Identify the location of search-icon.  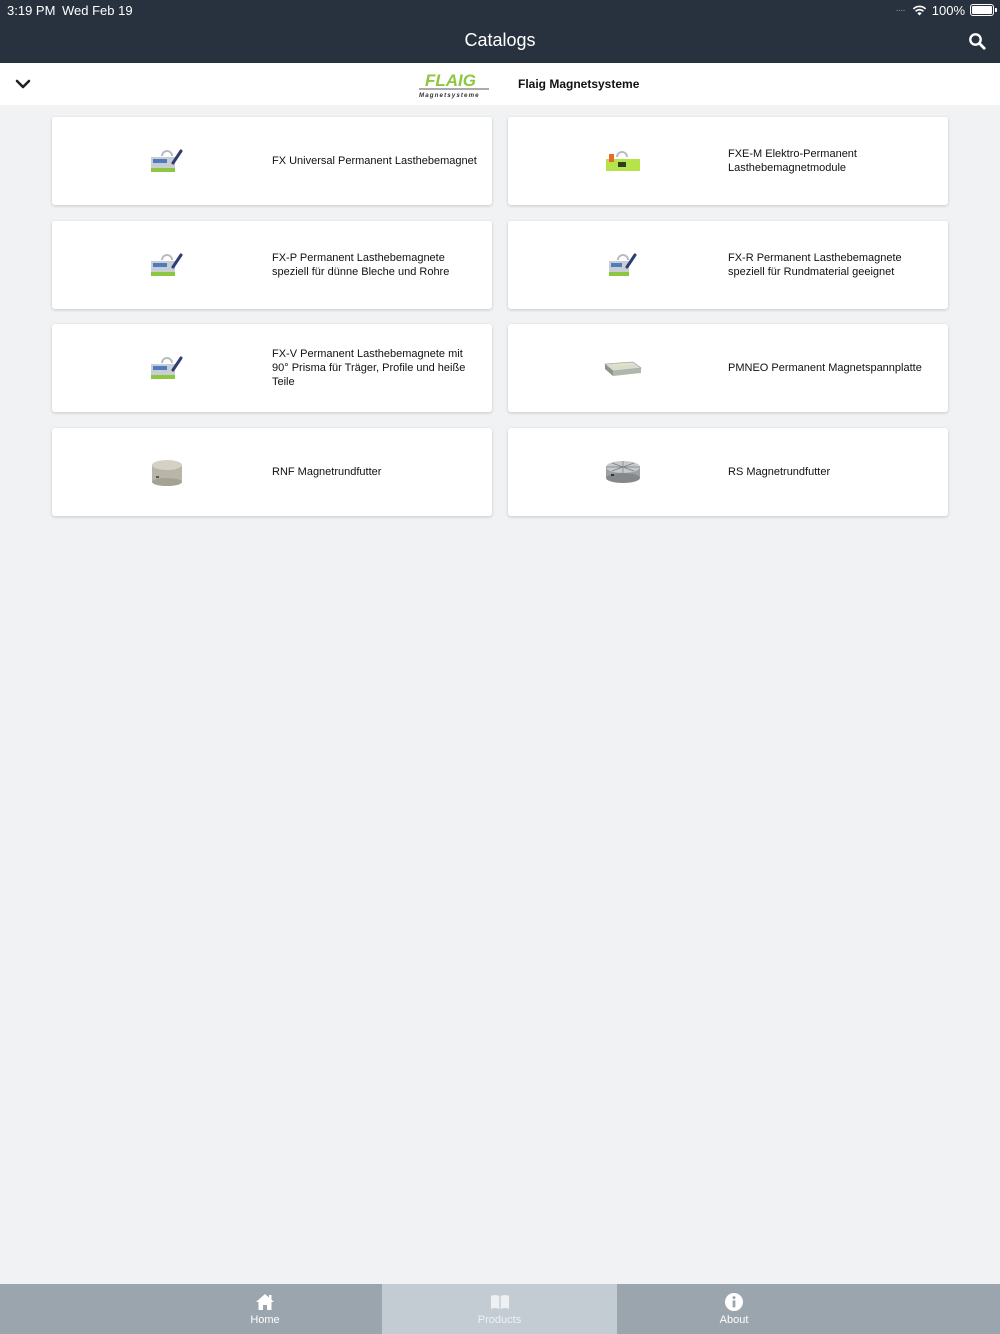
(977, 41).